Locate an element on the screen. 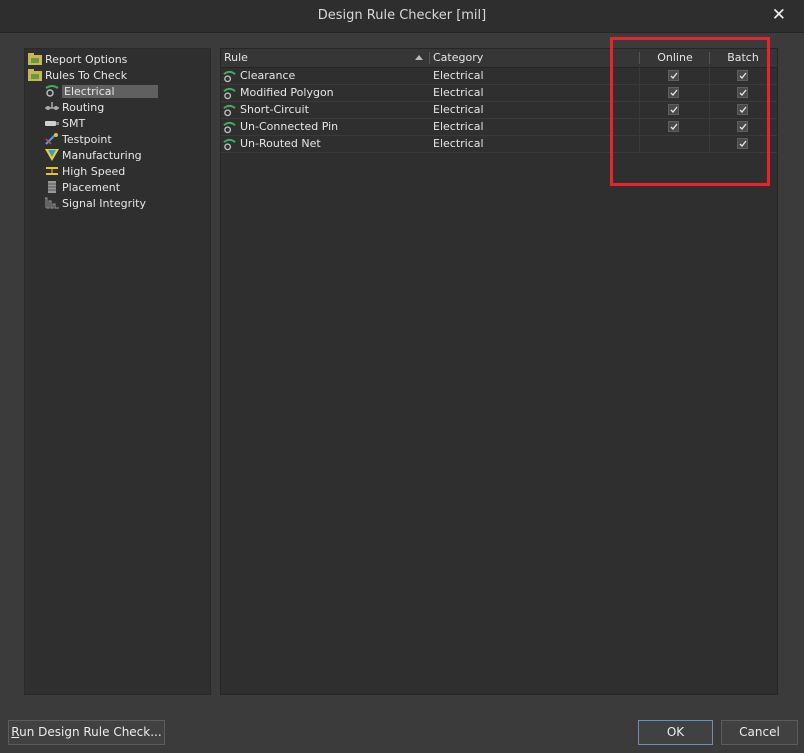 This screenshot has height=753, width=804. table-row: Clearance Electrical is located at coordinates (499, 76).